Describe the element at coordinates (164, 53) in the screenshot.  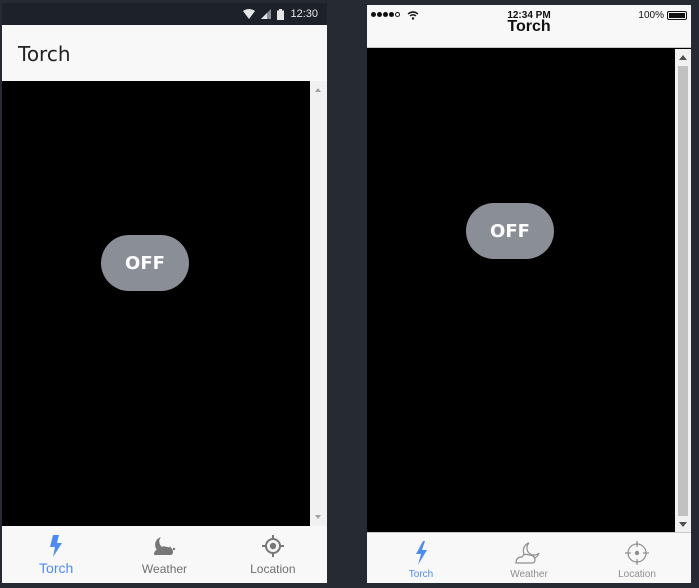
I see `android-app-bar: Torch` at that location.